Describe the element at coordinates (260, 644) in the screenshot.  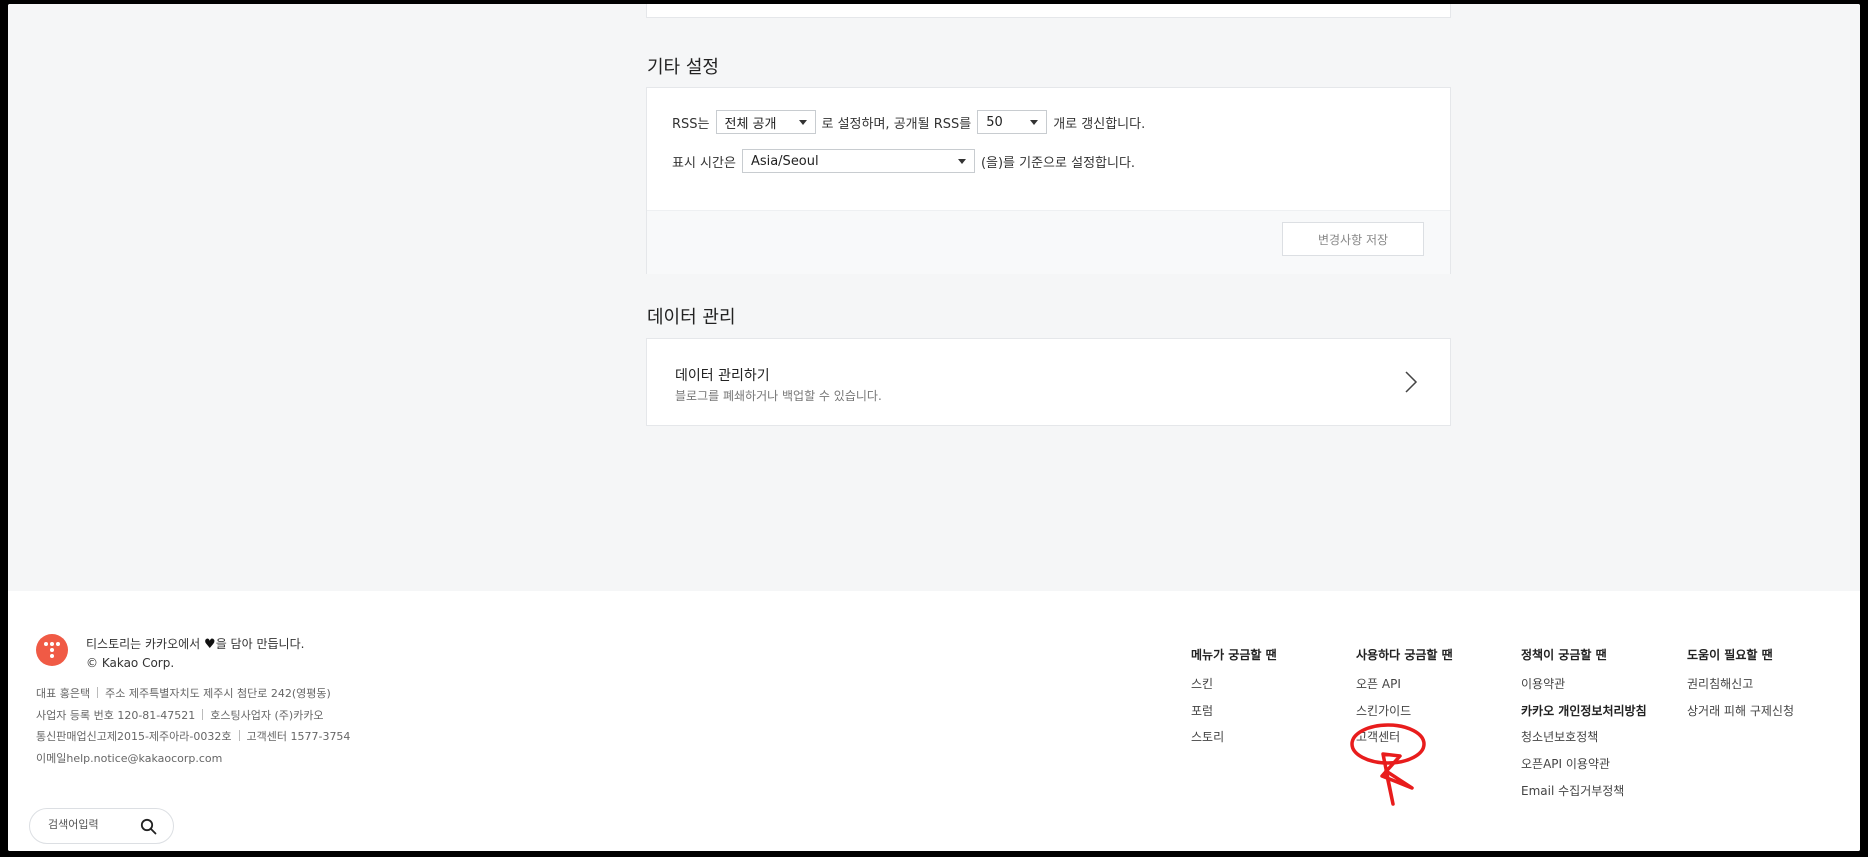
I see `tagline-after-text: 을 담아 만듭니다.` at that location.